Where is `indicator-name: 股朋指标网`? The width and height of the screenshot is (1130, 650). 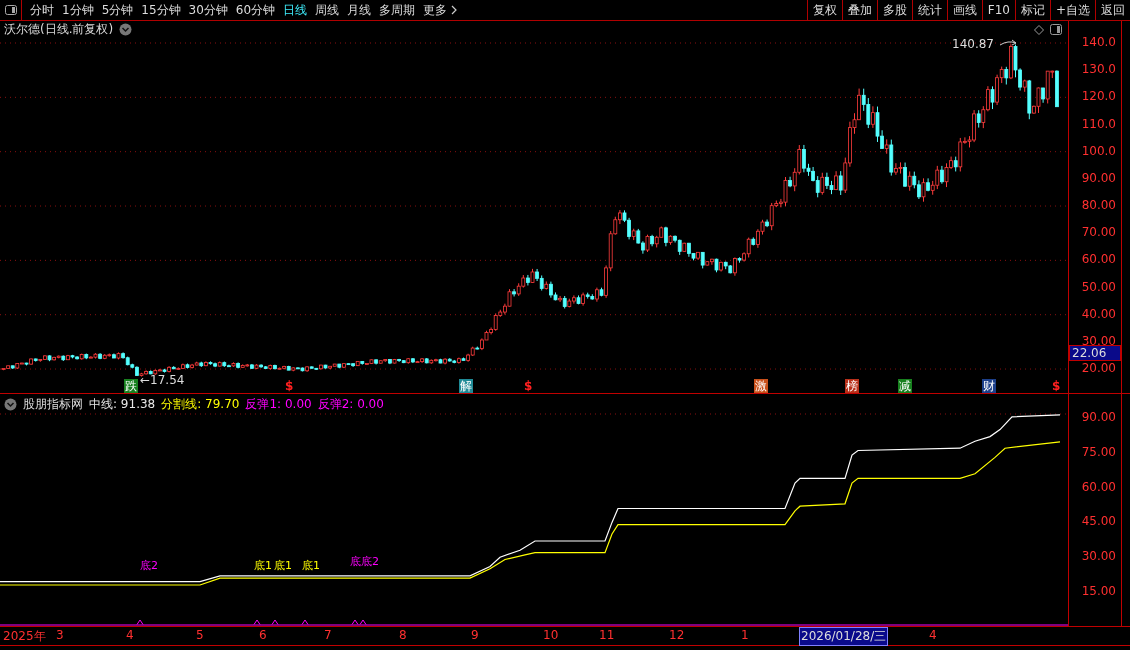
indicator-name: 股朋指标网 is located at coordinates (53, 404).